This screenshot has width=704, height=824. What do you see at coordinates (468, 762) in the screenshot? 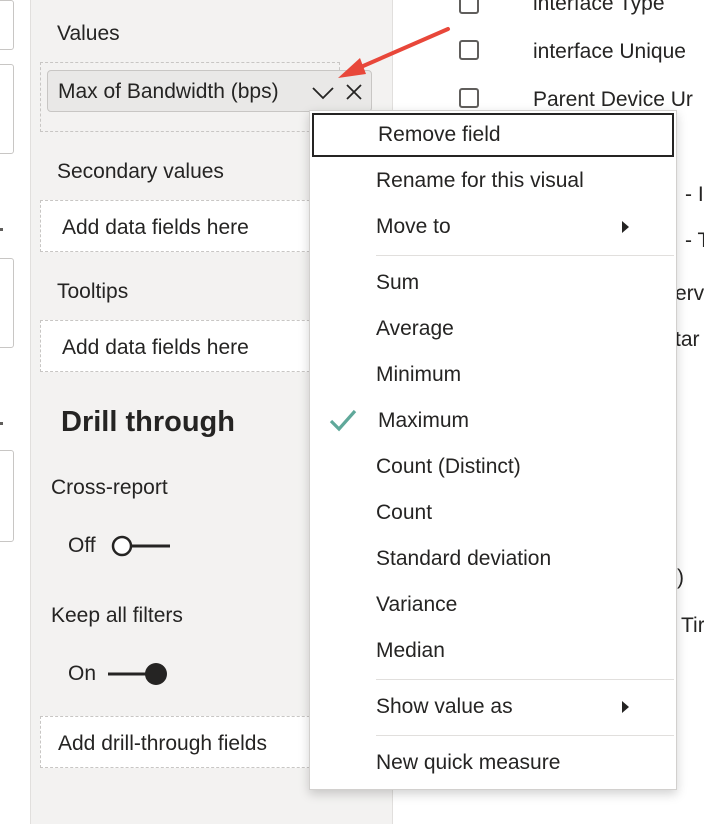
I see `menu-item-label: New quick measure` at bounding box center [468, 762].